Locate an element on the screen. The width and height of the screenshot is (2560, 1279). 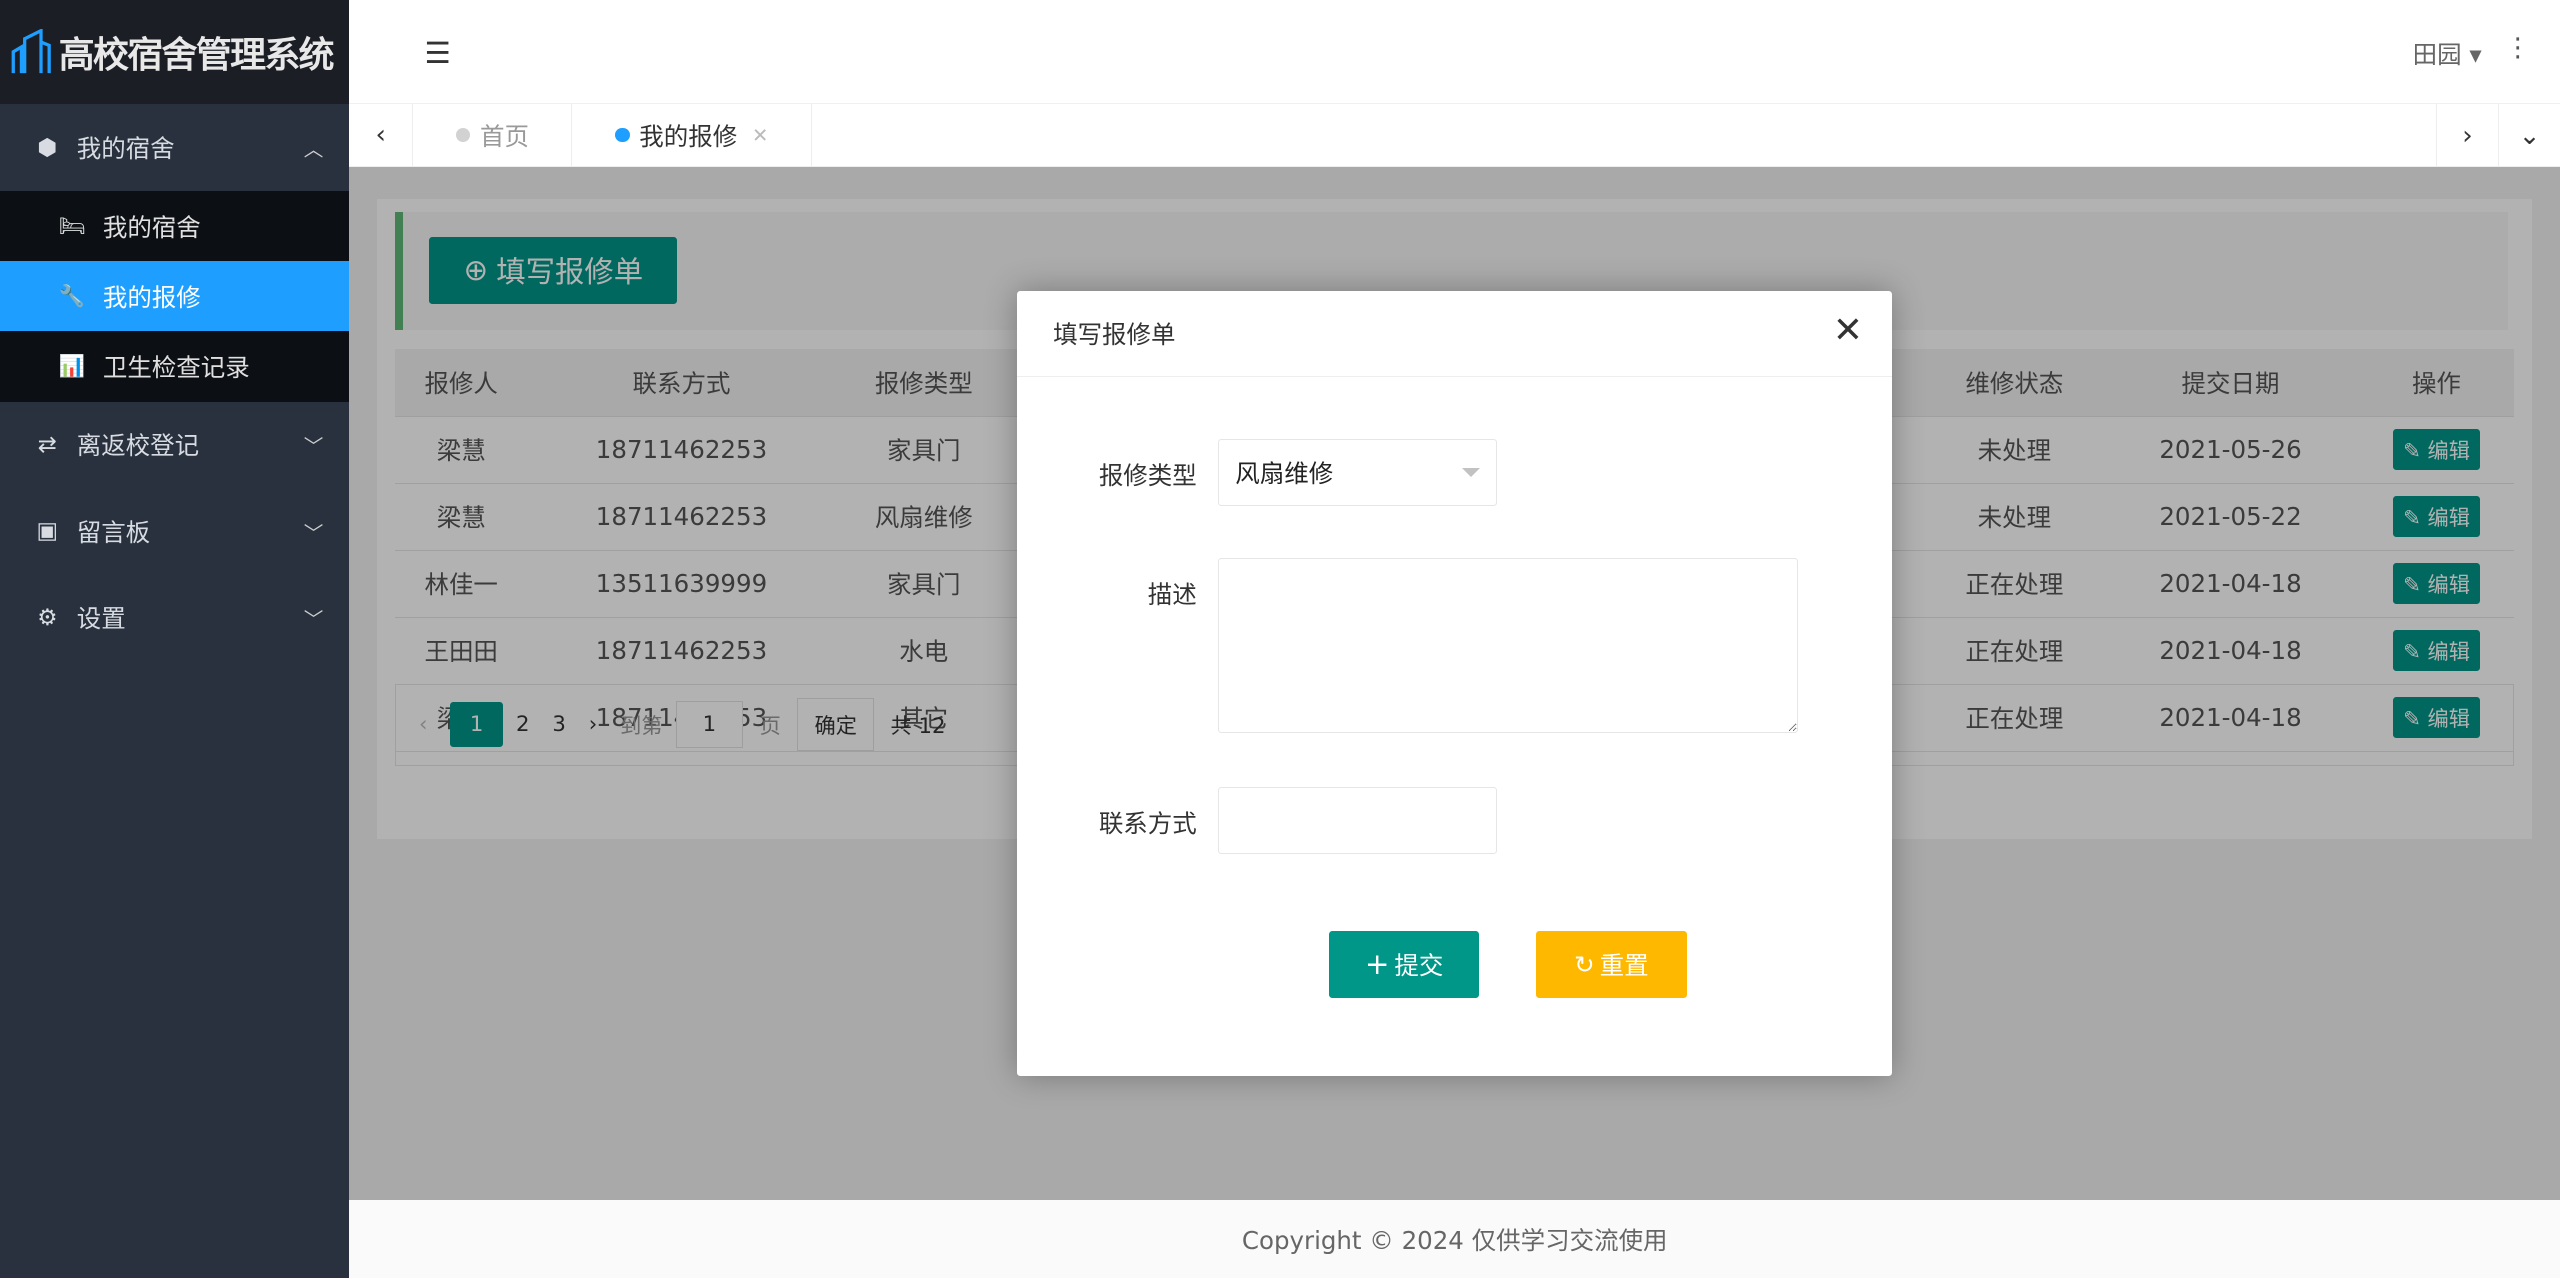
plus-icon: + is located at coordinates (1377, 964).